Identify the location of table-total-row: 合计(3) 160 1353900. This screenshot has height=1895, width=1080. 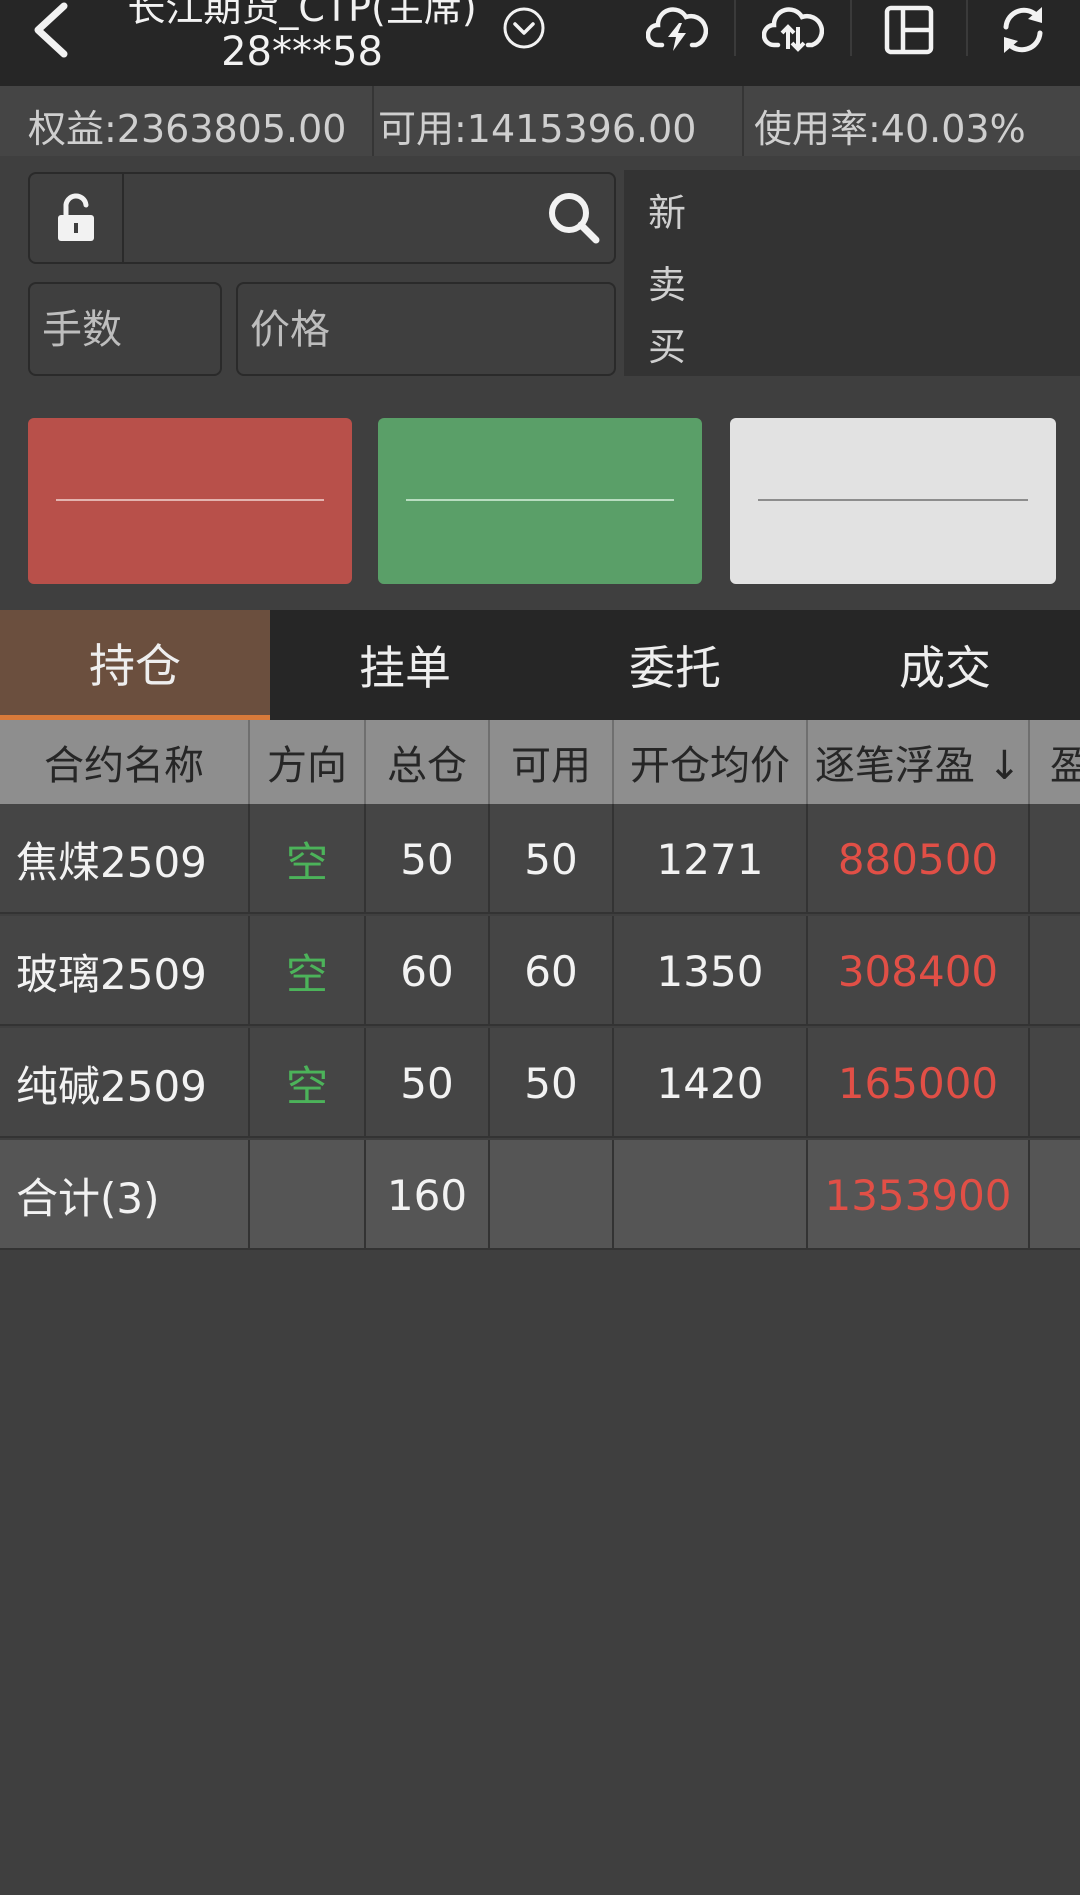
(540, 1195).